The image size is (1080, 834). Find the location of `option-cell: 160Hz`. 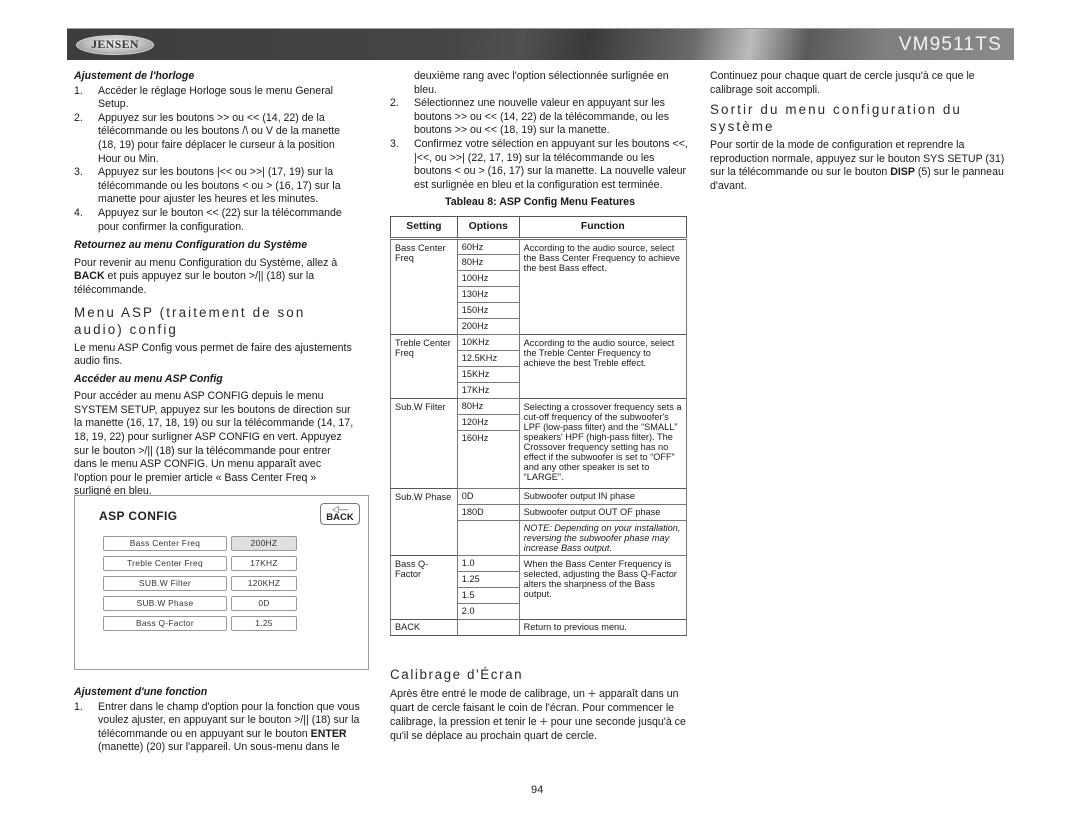

option-cell: 160Hz is located at coordinates (488, 459).